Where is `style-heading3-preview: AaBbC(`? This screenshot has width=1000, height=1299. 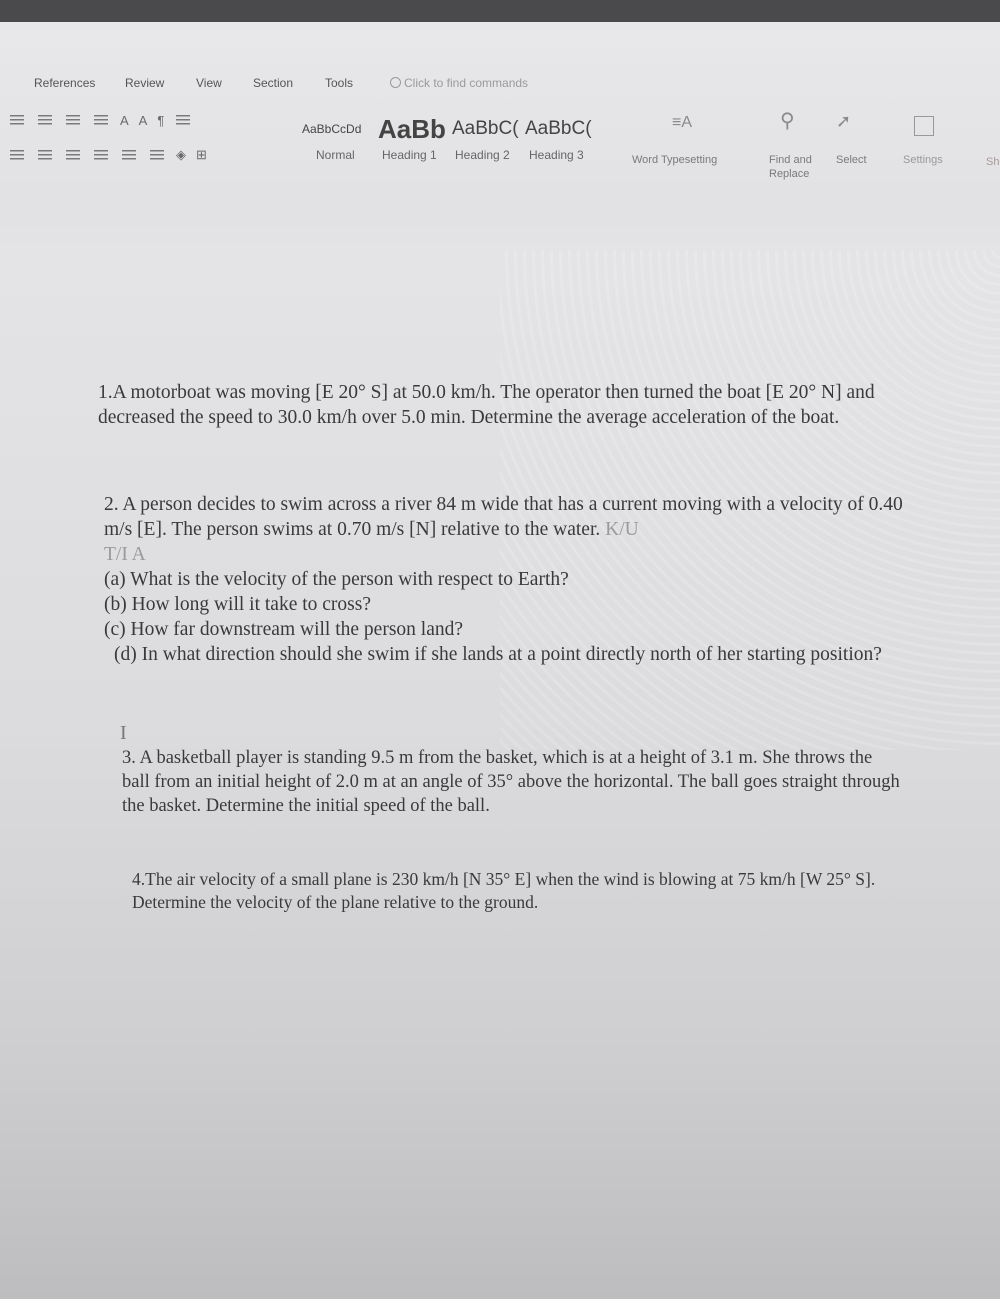 style-heading3-preview: AaBbC( is located at coordinates (558, 129).